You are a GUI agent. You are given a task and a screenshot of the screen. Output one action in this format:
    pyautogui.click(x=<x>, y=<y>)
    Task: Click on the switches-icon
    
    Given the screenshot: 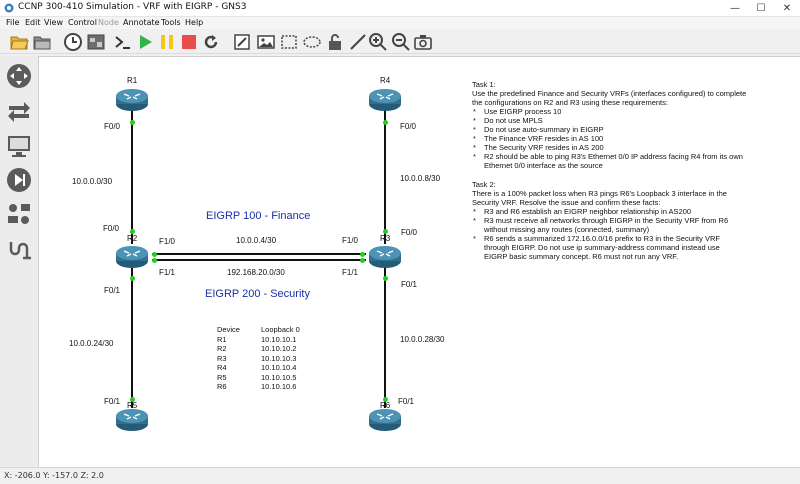 What is the action you would take?
    pyautogui.click(x=19, y=112)
    